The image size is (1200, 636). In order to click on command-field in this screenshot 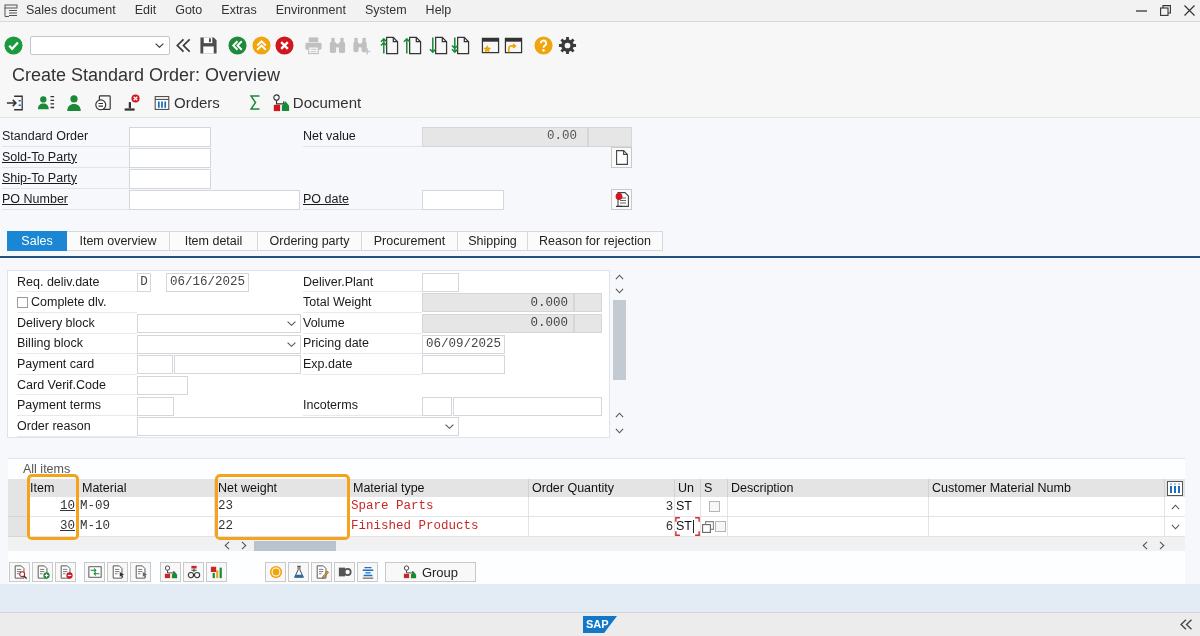, I will do `click(100, 45)`.